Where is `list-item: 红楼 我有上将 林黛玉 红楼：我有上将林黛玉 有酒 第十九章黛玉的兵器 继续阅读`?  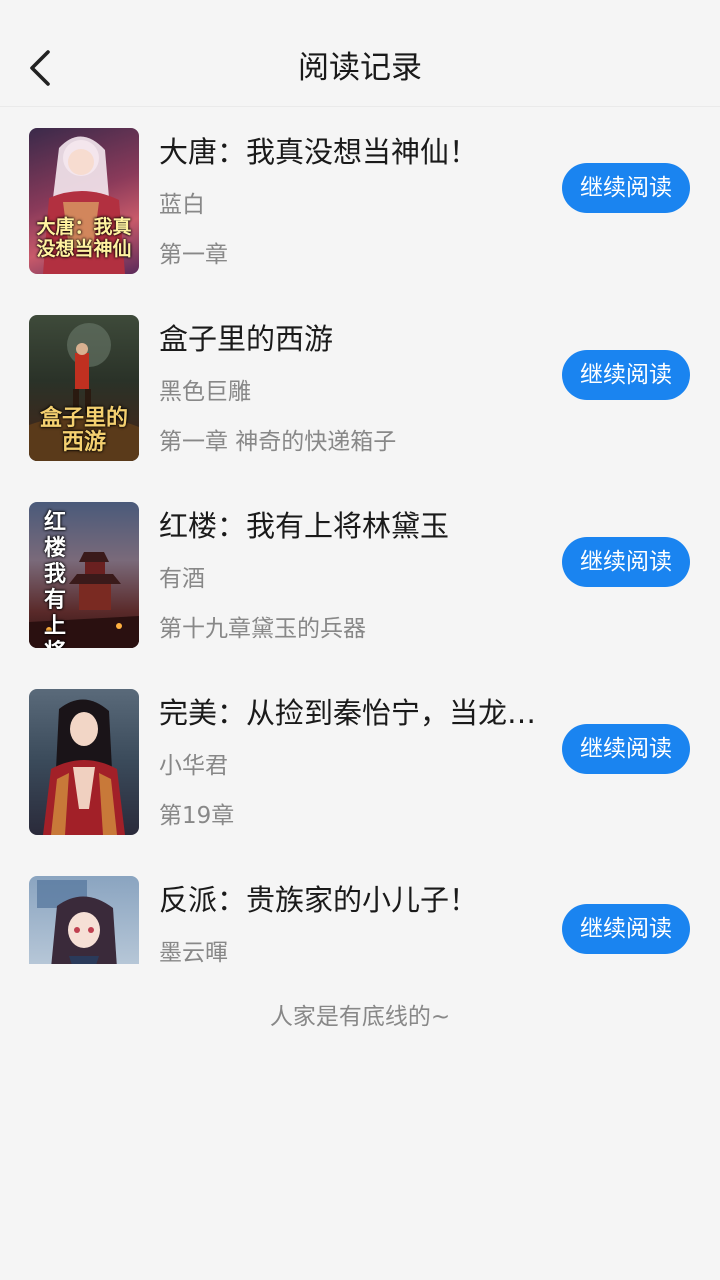
list-item: 红楼 我有上将 林黛玉 红楼：我有上将林黛玉 有酒 第十九章黛玉的兵器 继续阅读 is located at coordinates (360, 573).